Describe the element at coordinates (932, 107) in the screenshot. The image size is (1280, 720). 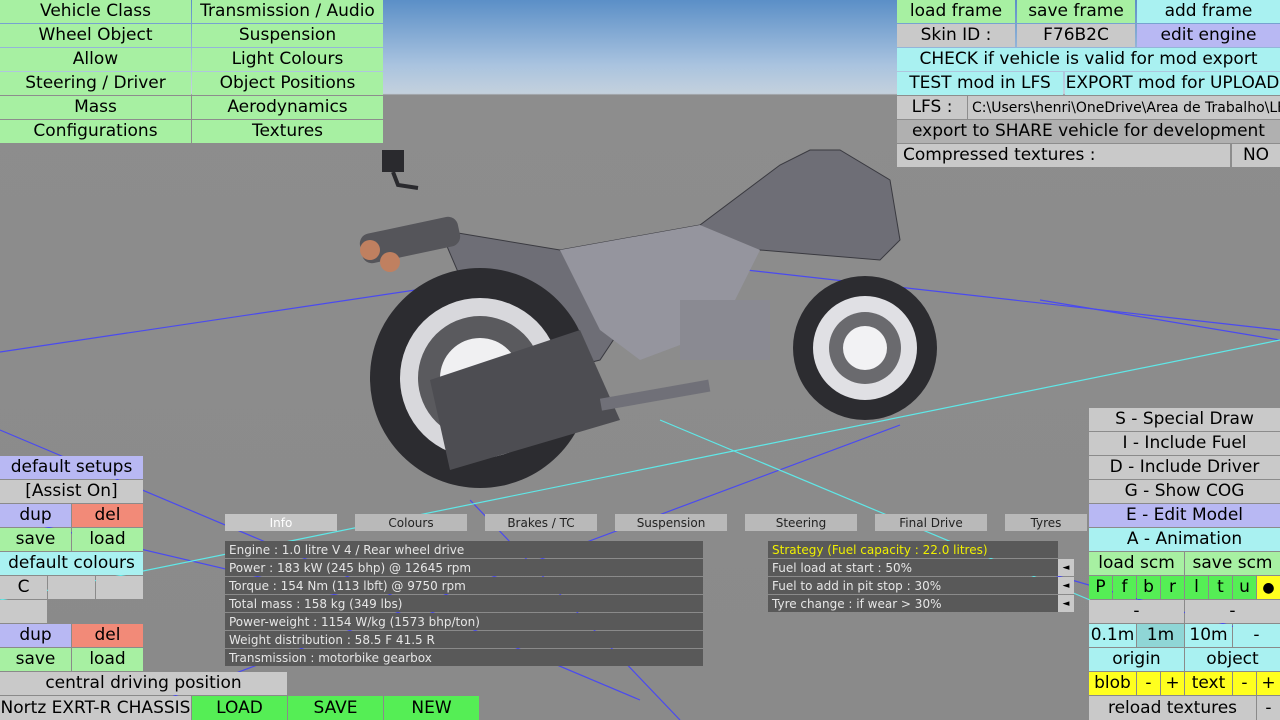
I see `lfs-path-label: LFS :` at that location.